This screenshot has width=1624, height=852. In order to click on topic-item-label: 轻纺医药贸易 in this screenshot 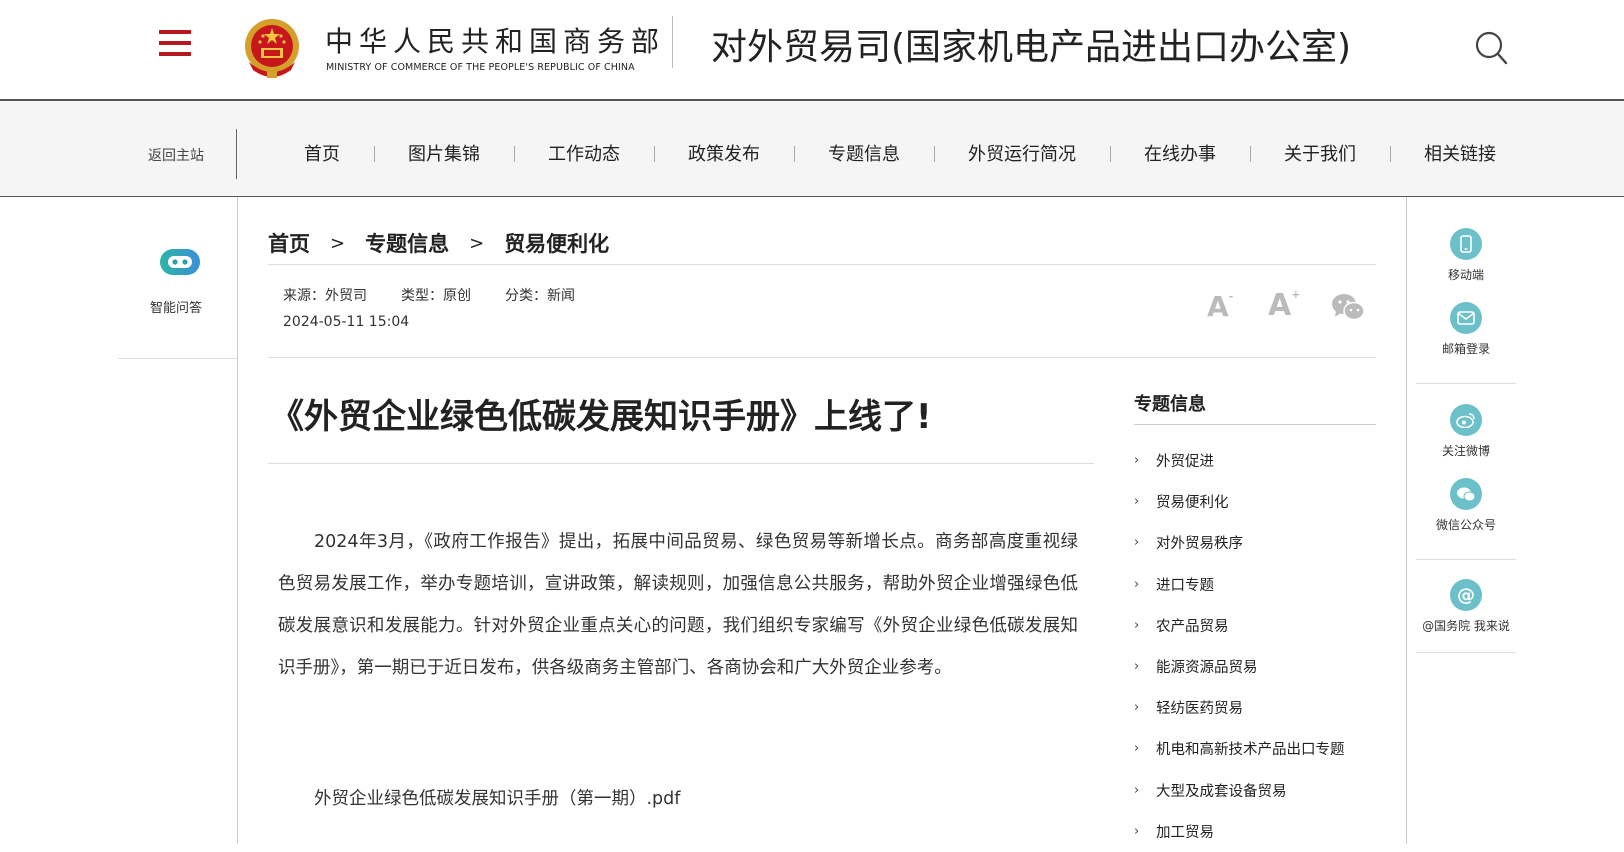, I will do `click(1199, 709)`.